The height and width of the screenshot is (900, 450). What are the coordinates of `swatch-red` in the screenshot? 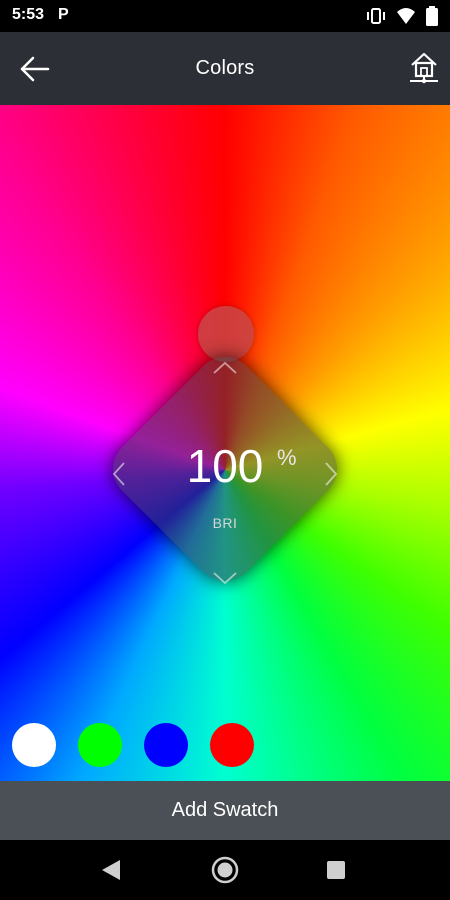 It's located at (232, 745).